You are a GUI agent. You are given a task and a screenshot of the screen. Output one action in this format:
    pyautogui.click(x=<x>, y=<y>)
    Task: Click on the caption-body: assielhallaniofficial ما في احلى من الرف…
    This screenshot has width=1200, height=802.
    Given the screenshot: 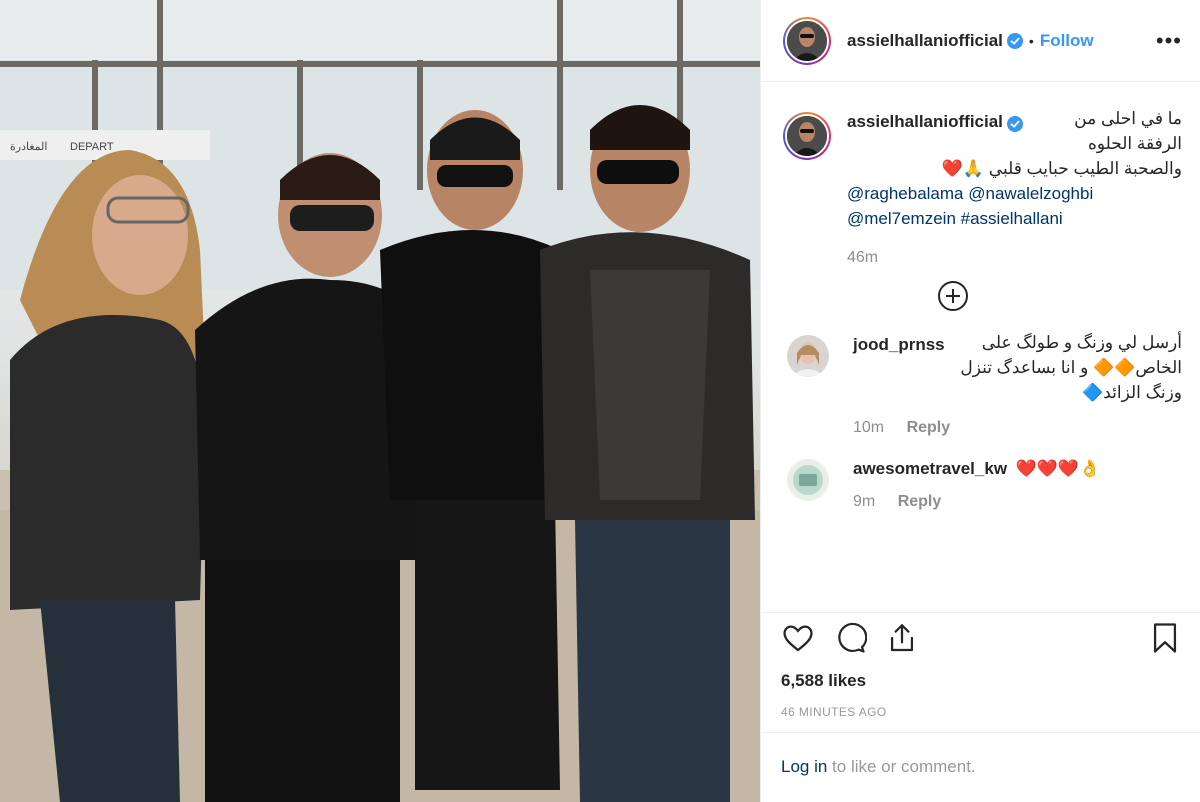 What is the action you would take?
    pyautogui.click(x=1014, y=188)
    